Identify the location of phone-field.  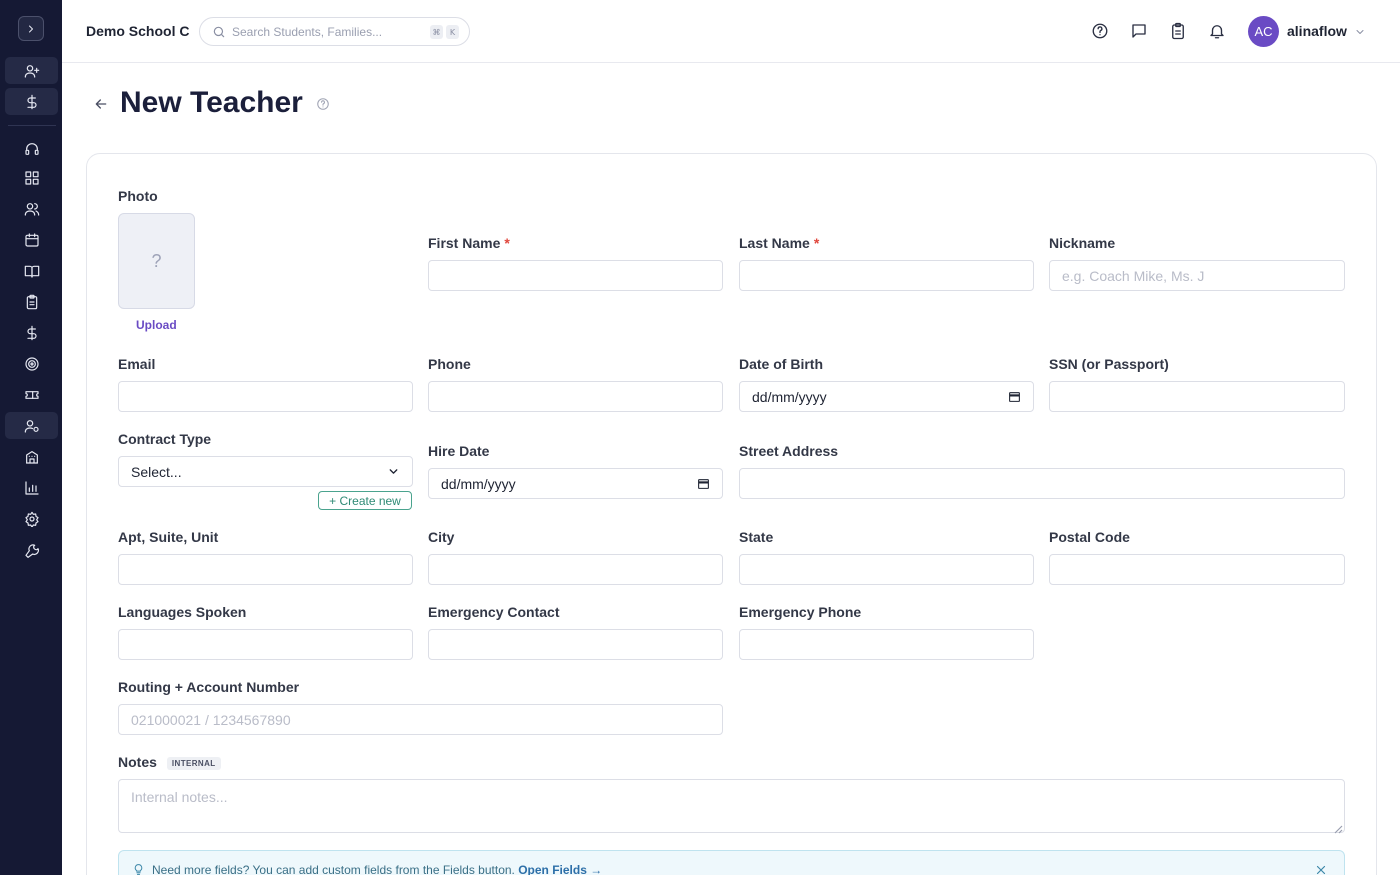
(575, 396).